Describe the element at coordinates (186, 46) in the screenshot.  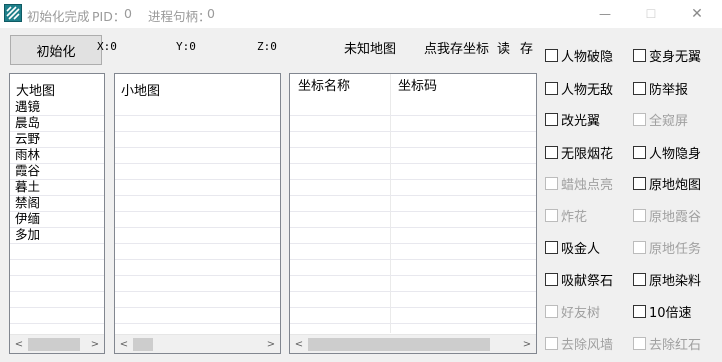
I see `y-coord: Y:0` at that location.